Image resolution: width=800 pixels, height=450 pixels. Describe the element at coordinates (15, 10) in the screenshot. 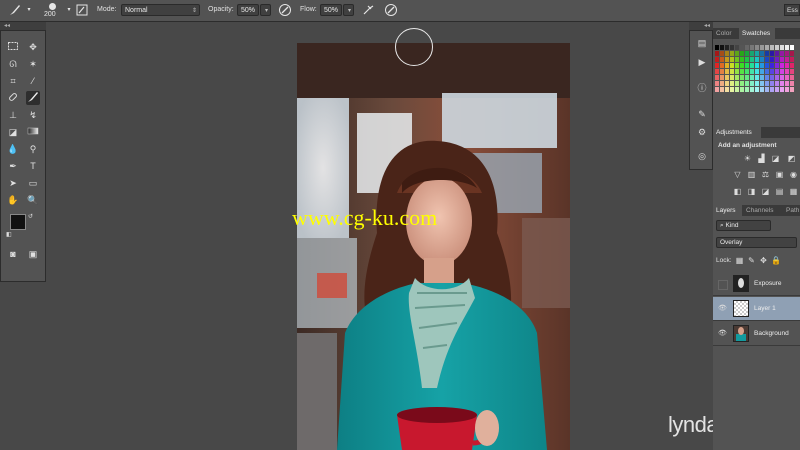

I see `brush-icon` at that location.